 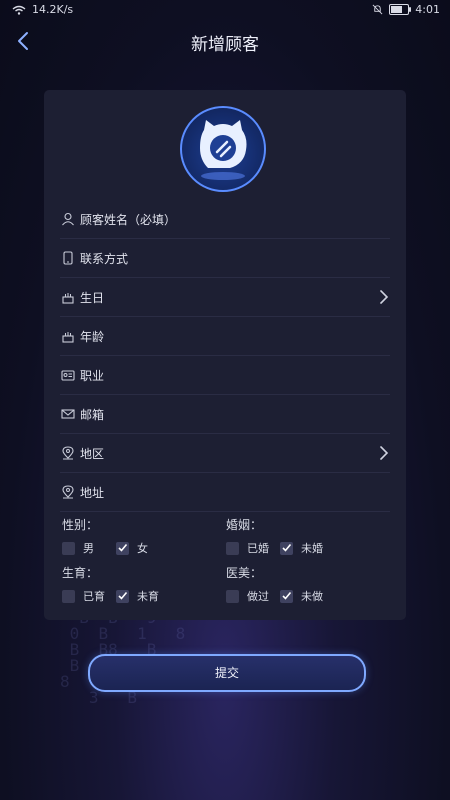 I want to click on fertility-no-option: 未育, so click(x=137, y=596).